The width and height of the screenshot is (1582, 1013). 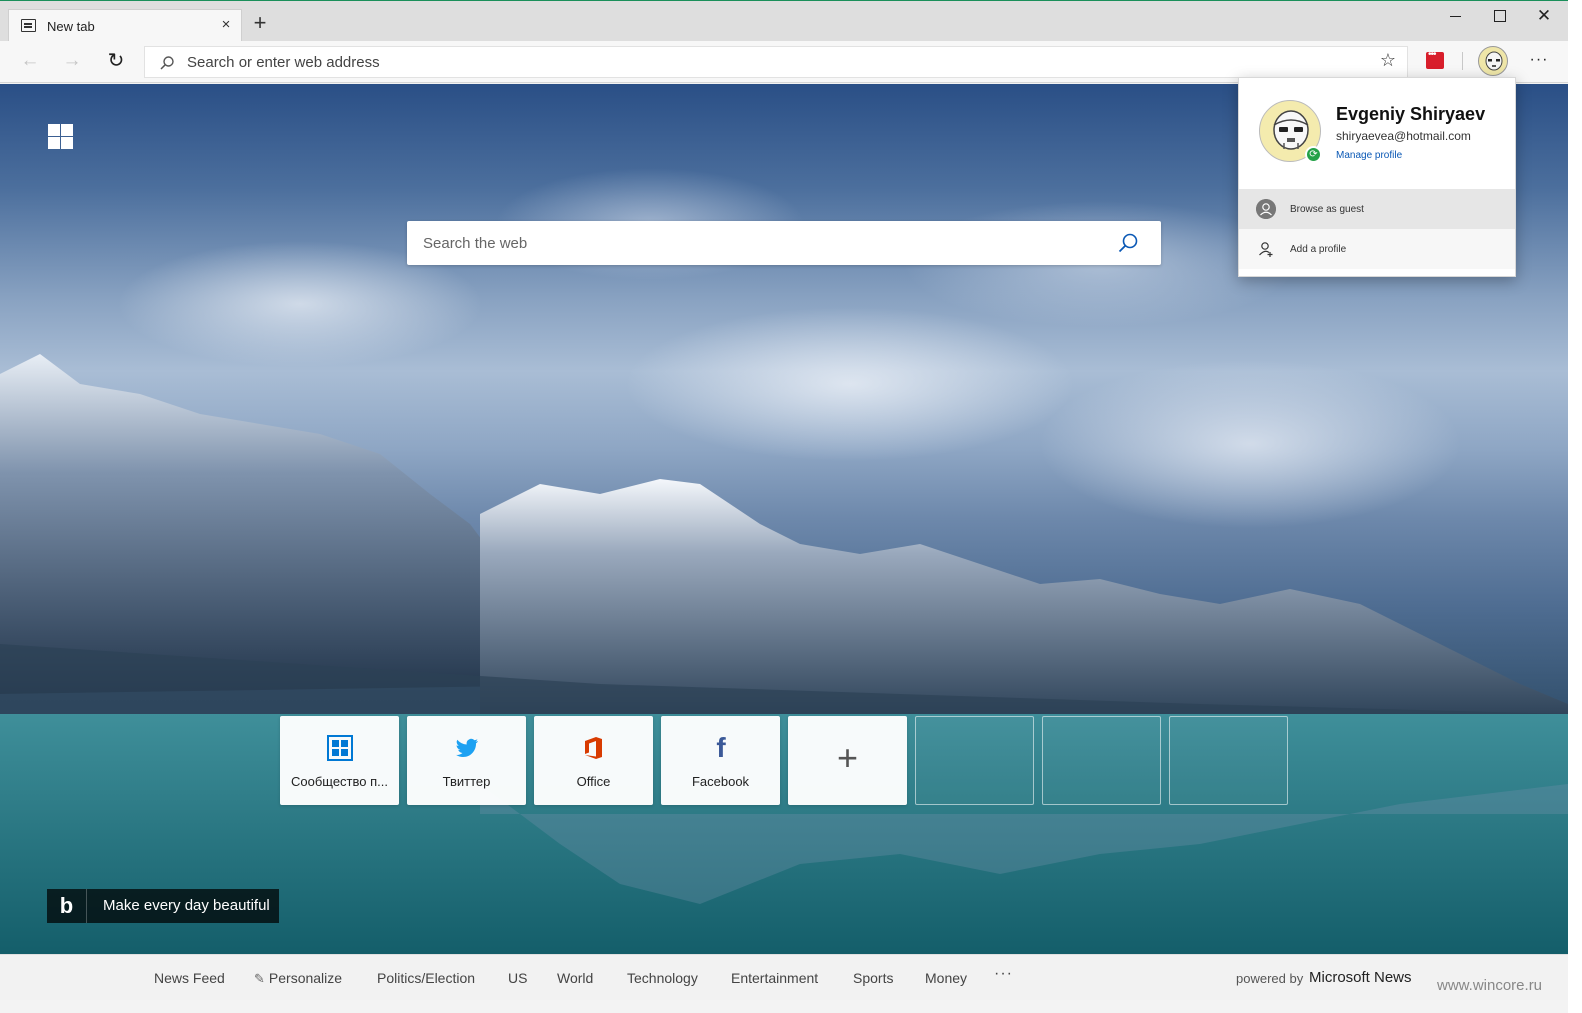 What do you see at coordinates (1313, 154) in the screenshot?
I see `sync-status-icon: ⟳` at bounding box center [1313, 154].